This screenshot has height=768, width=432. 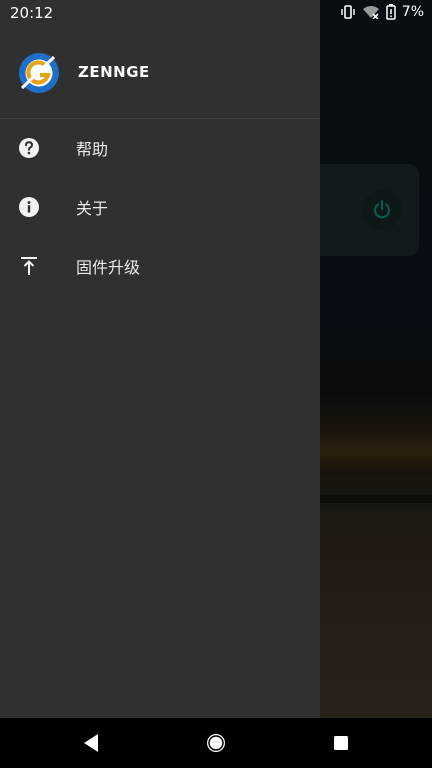 I want to click on battery-percent: 7%, so click(x=412, y=12).